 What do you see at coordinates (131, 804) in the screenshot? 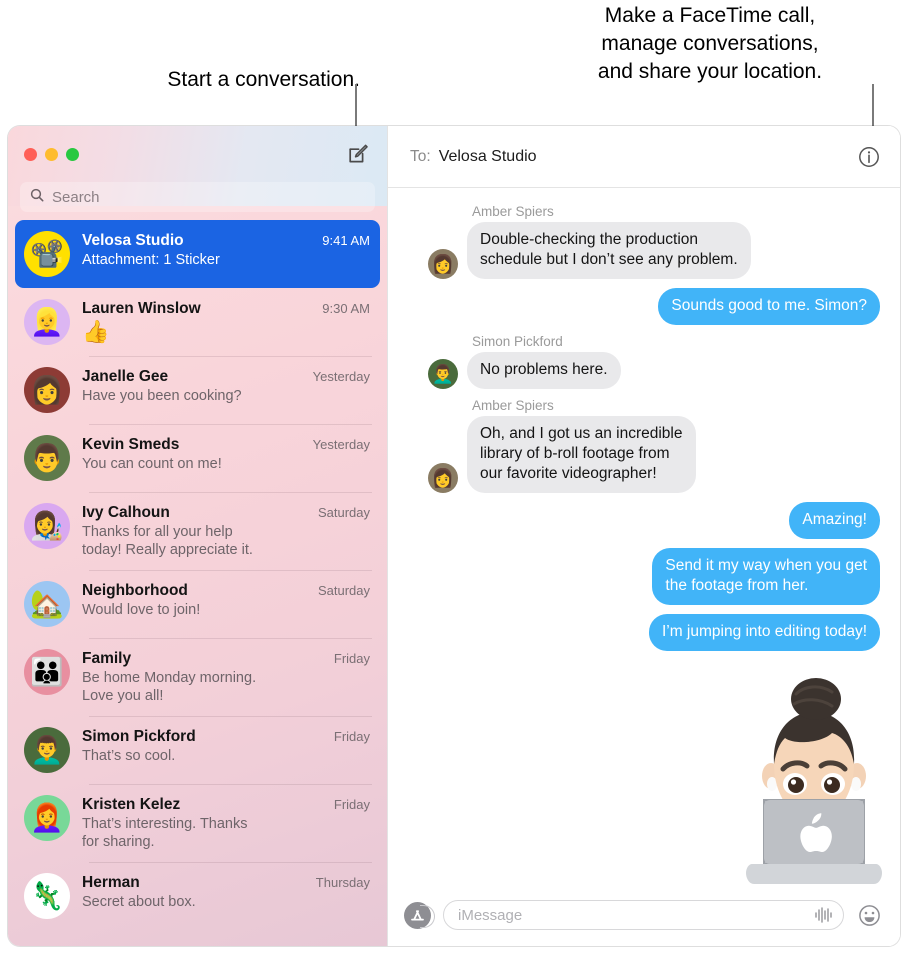
I see `conversation-name: Kristen Kelez` at bounding box center [131, 804].